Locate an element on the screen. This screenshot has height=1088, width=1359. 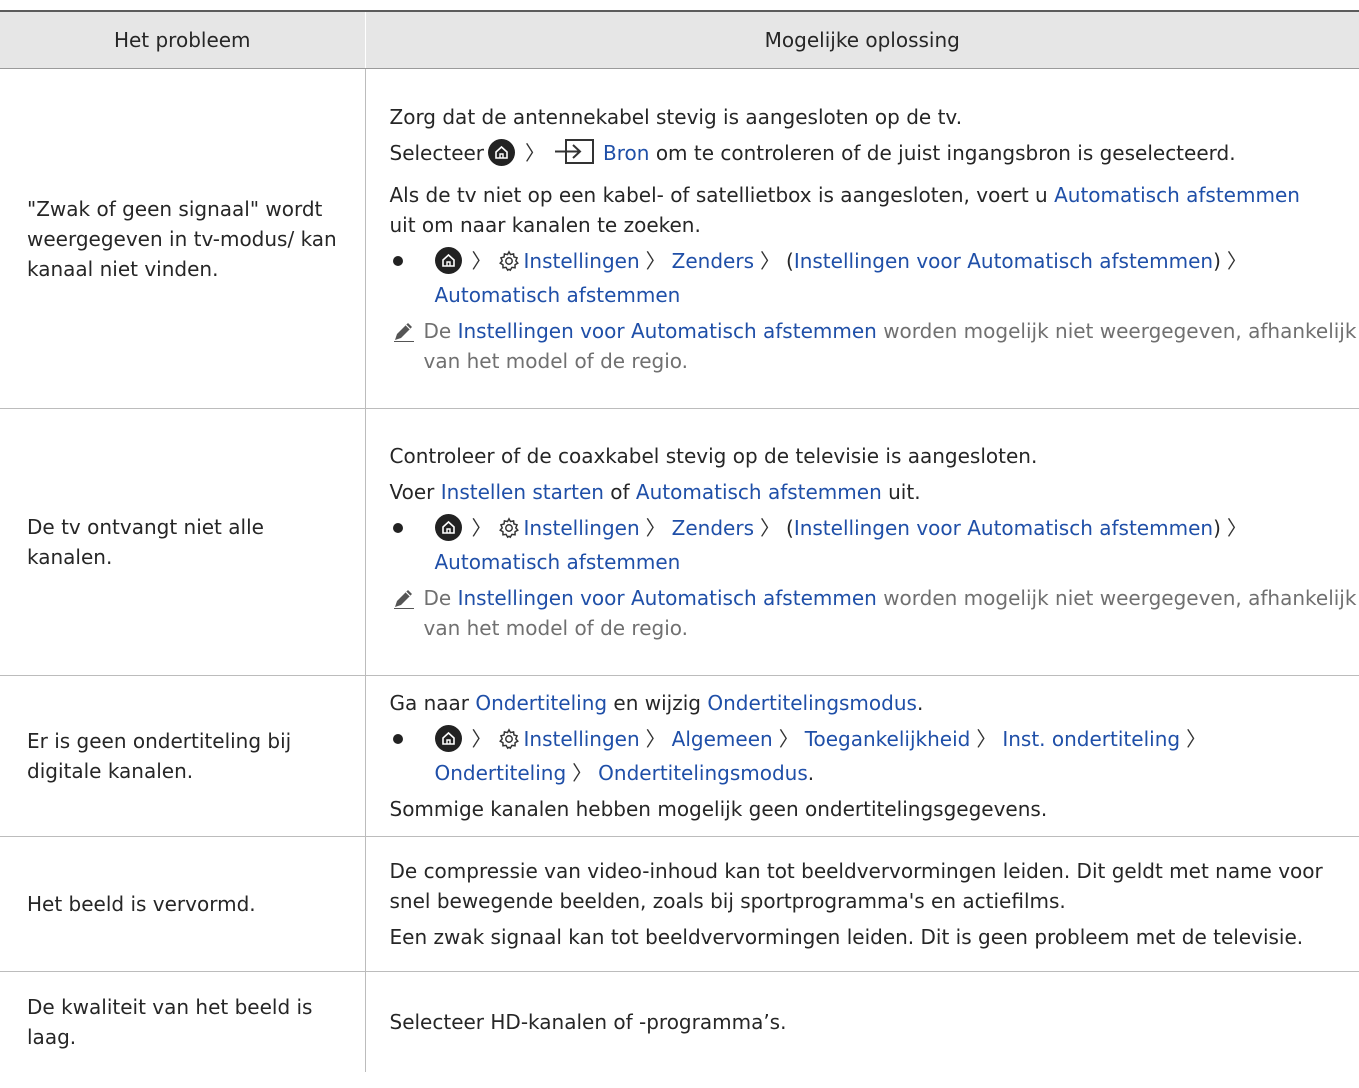
solution-text: en wijzig is located at coordinates (657, 703).